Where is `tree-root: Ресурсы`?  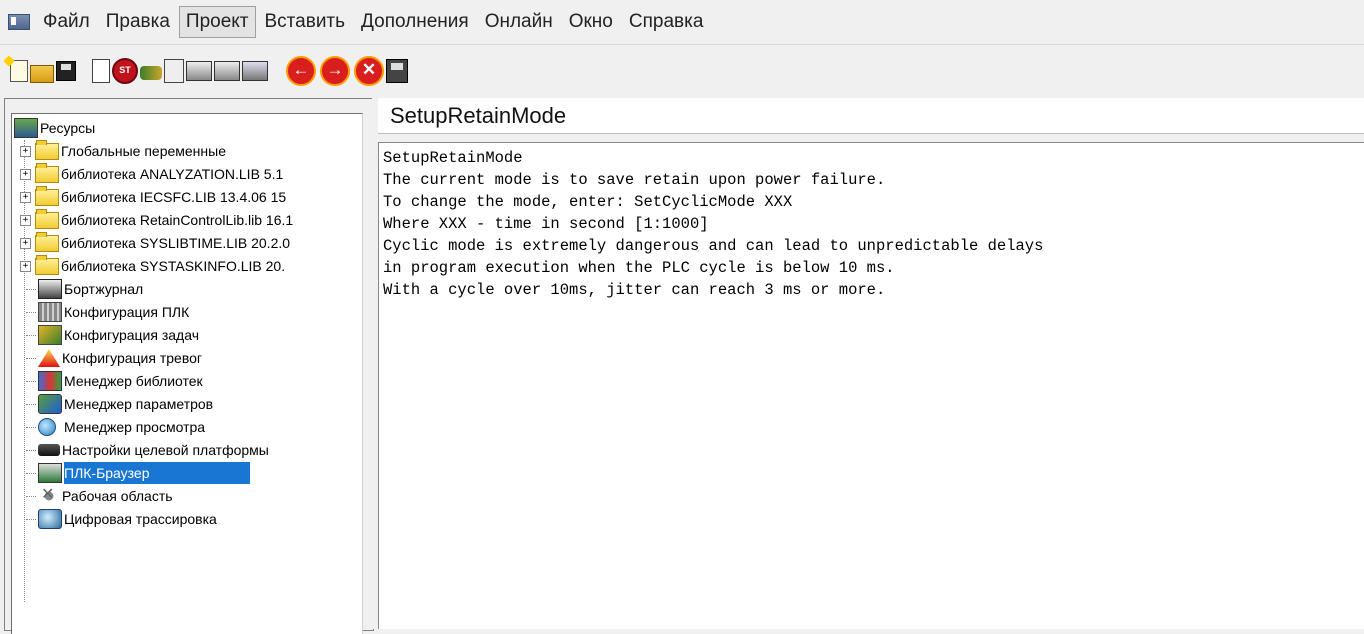
tree-root: Ресурсы is located at coordinates (54, 128).